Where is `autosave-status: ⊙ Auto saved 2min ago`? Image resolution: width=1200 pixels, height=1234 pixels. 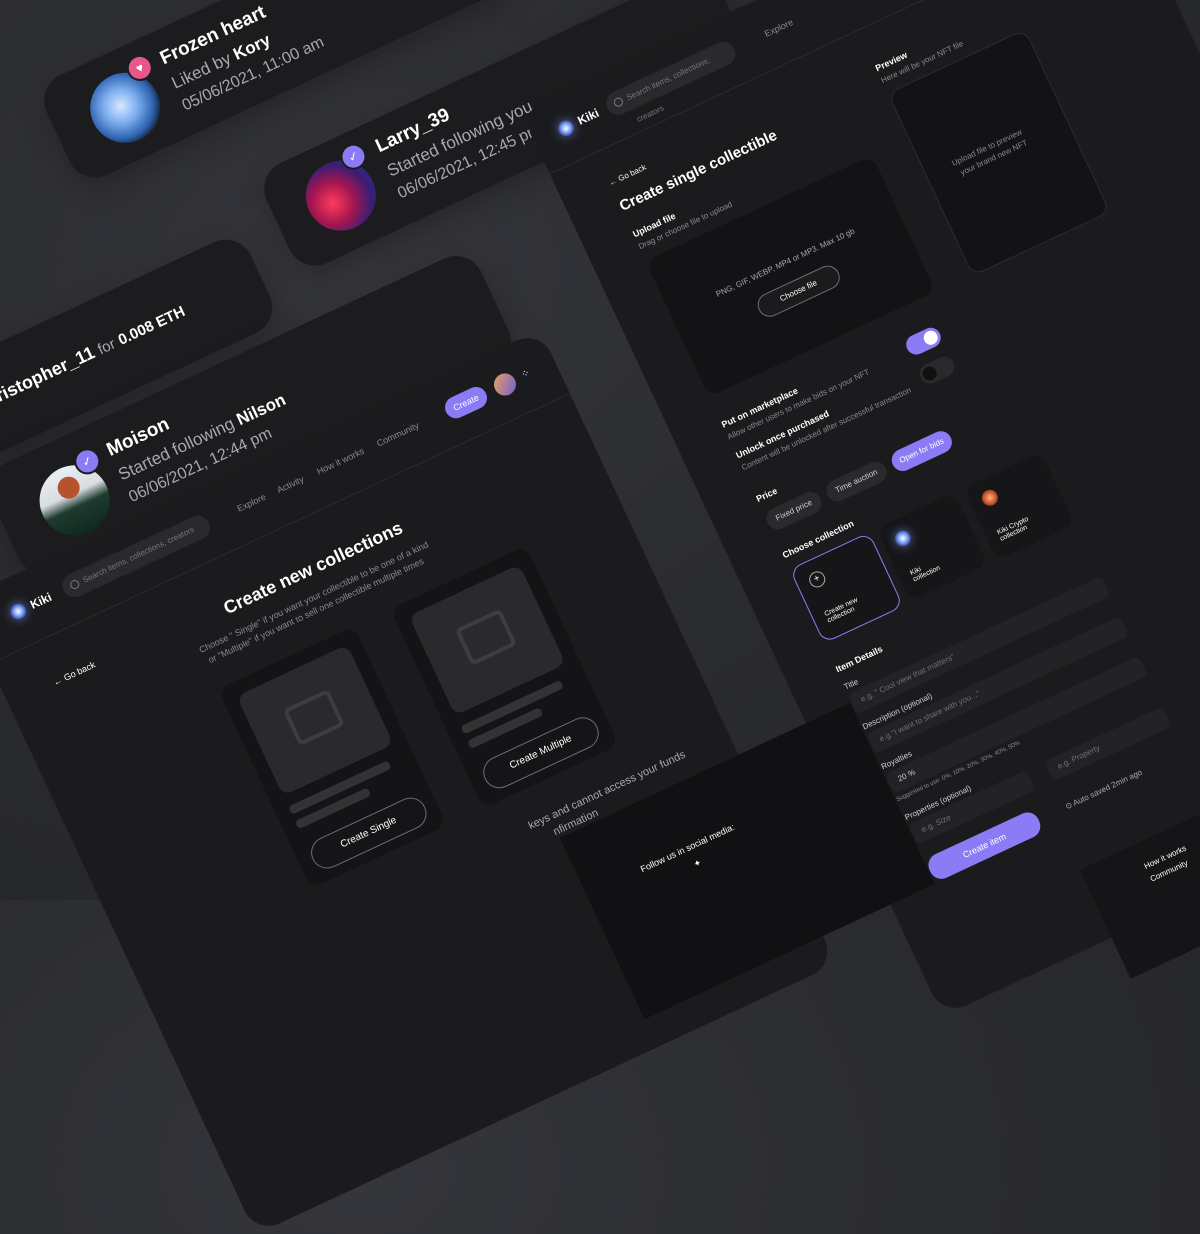 autosave-status: ⊙ Auto saved 2min ago is located at coordinates (1103, 789).